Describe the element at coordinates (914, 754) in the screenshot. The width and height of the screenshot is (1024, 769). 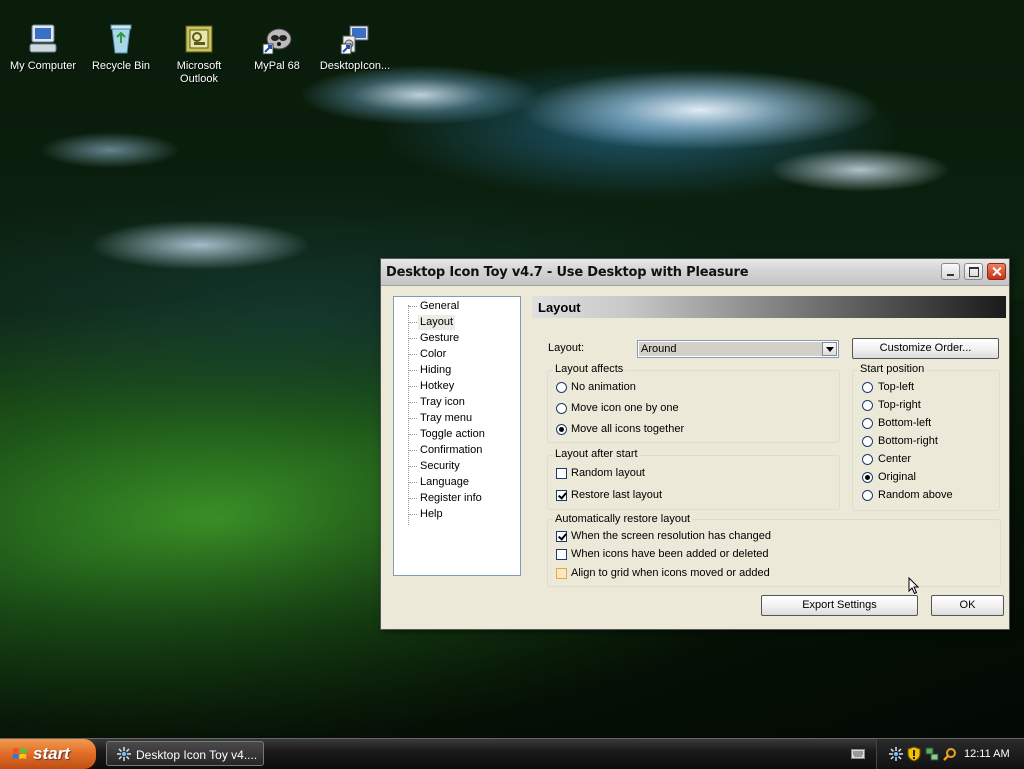
I see `security-shield-icon` at that location.